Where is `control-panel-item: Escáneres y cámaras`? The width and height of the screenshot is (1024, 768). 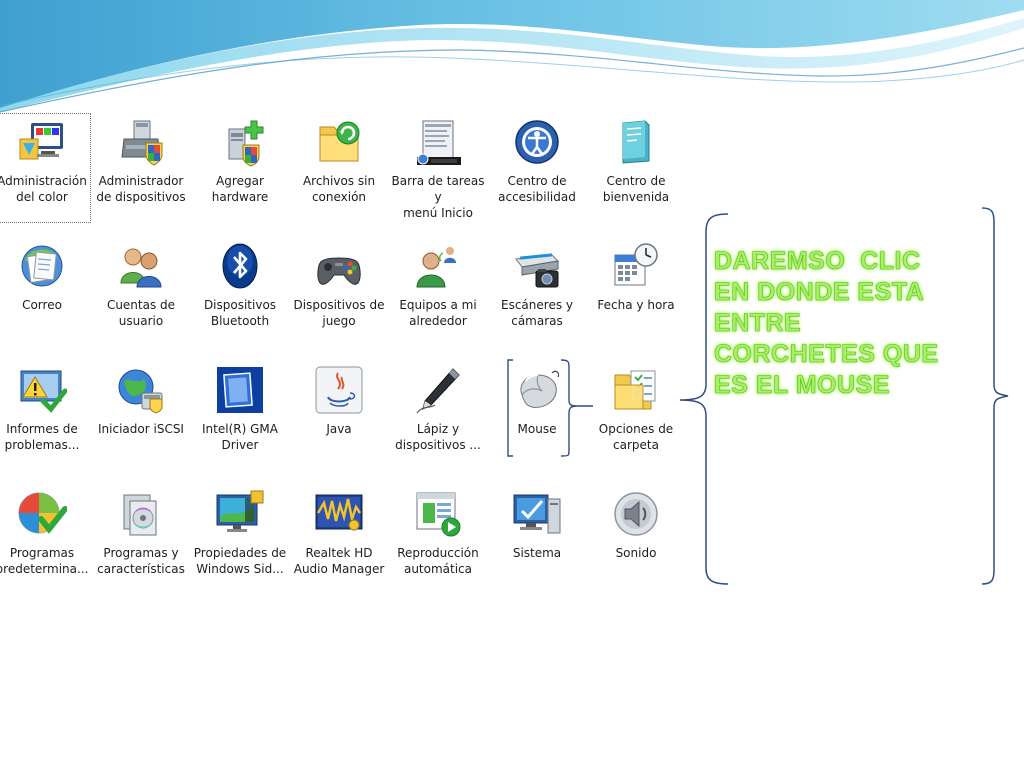
control-panel-item: Escáneres y cámaras is located at coordinates (537, 292).